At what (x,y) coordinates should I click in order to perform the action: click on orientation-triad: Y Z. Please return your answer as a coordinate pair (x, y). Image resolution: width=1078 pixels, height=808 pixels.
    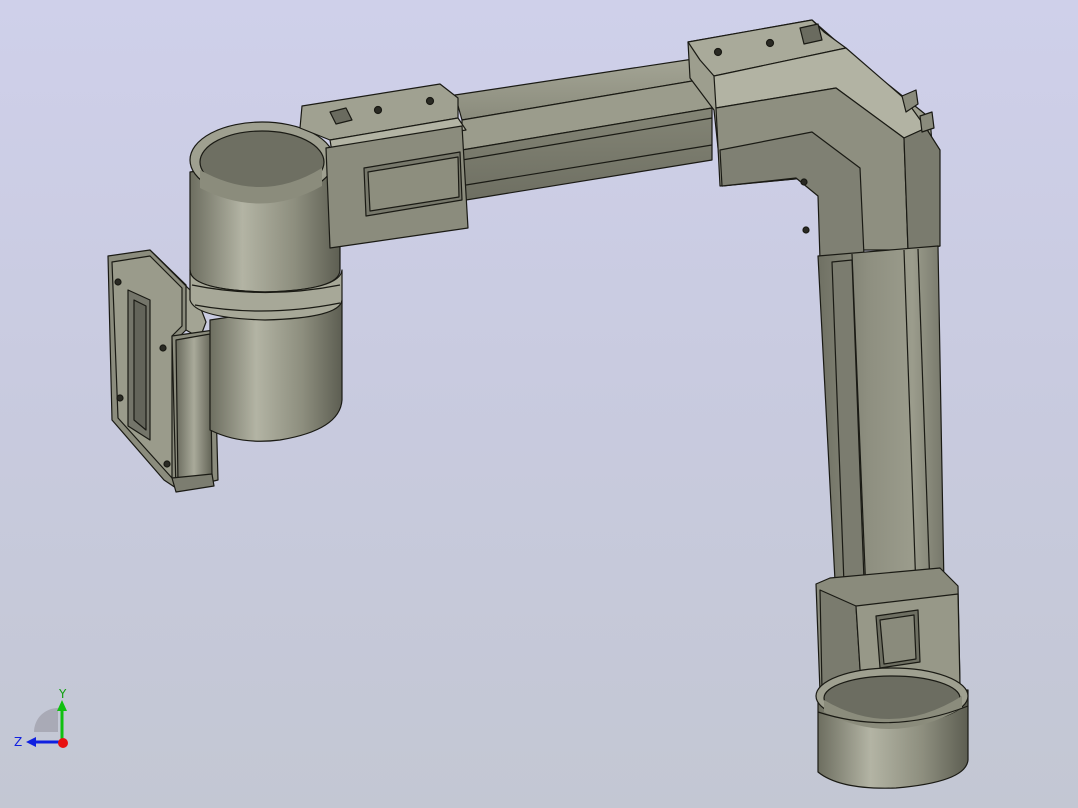
    Looking at the image, I should click on (43, 719).